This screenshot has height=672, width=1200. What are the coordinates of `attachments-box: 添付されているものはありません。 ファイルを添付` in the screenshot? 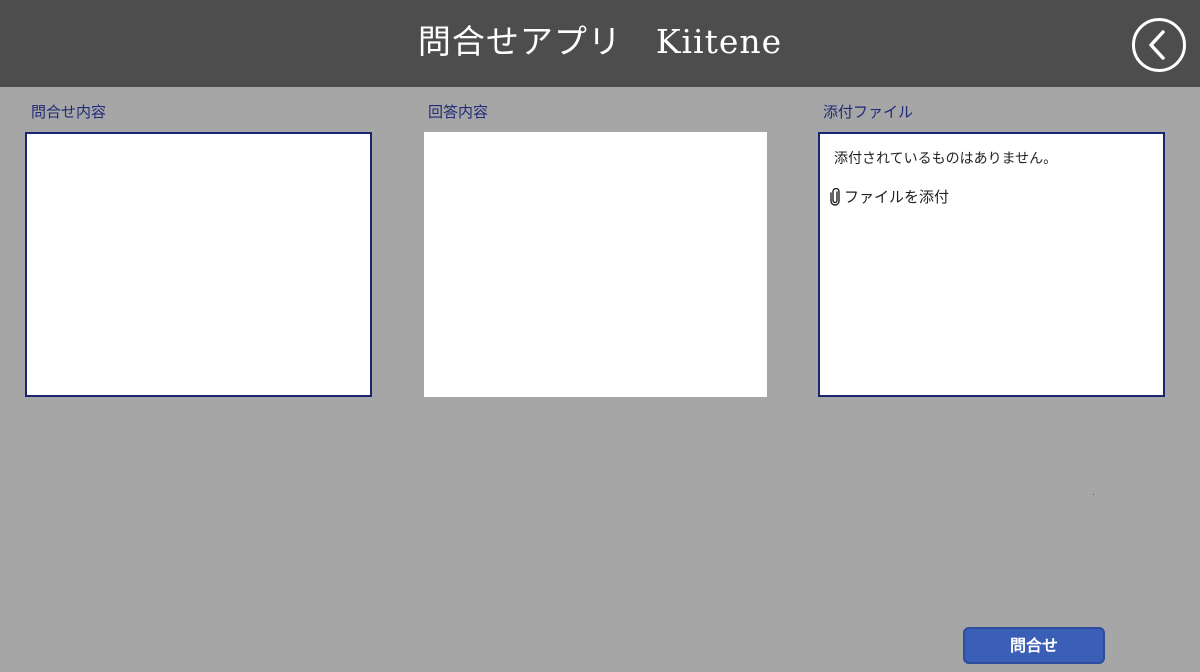 It's located at (991, 264).